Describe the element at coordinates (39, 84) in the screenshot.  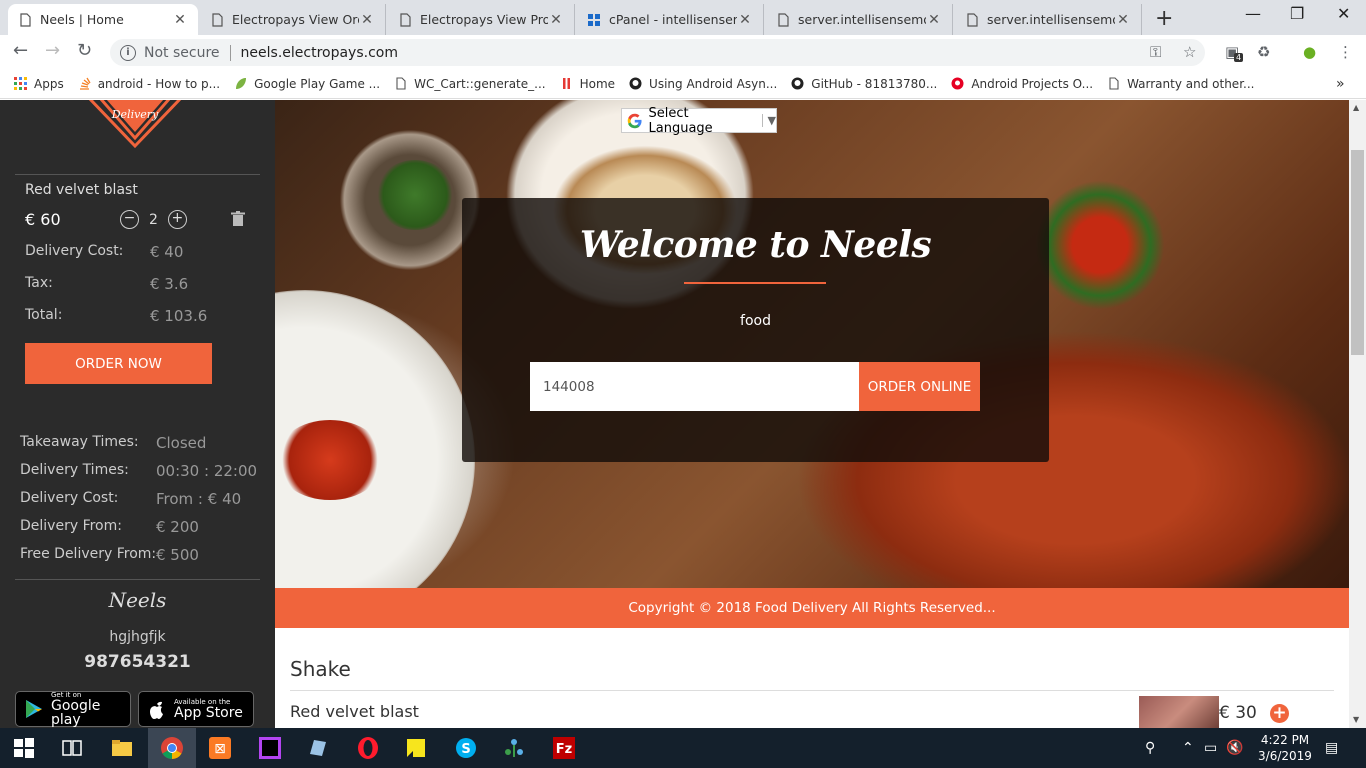
I see `bookmark-apps: Apps` at that location.